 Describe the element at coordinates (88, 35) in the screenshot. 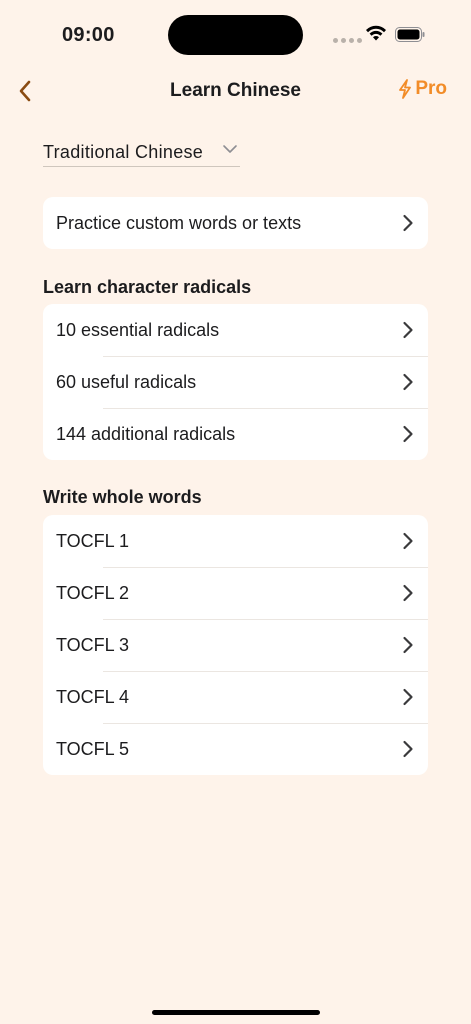

I see `status-time: 09:00` at that location.